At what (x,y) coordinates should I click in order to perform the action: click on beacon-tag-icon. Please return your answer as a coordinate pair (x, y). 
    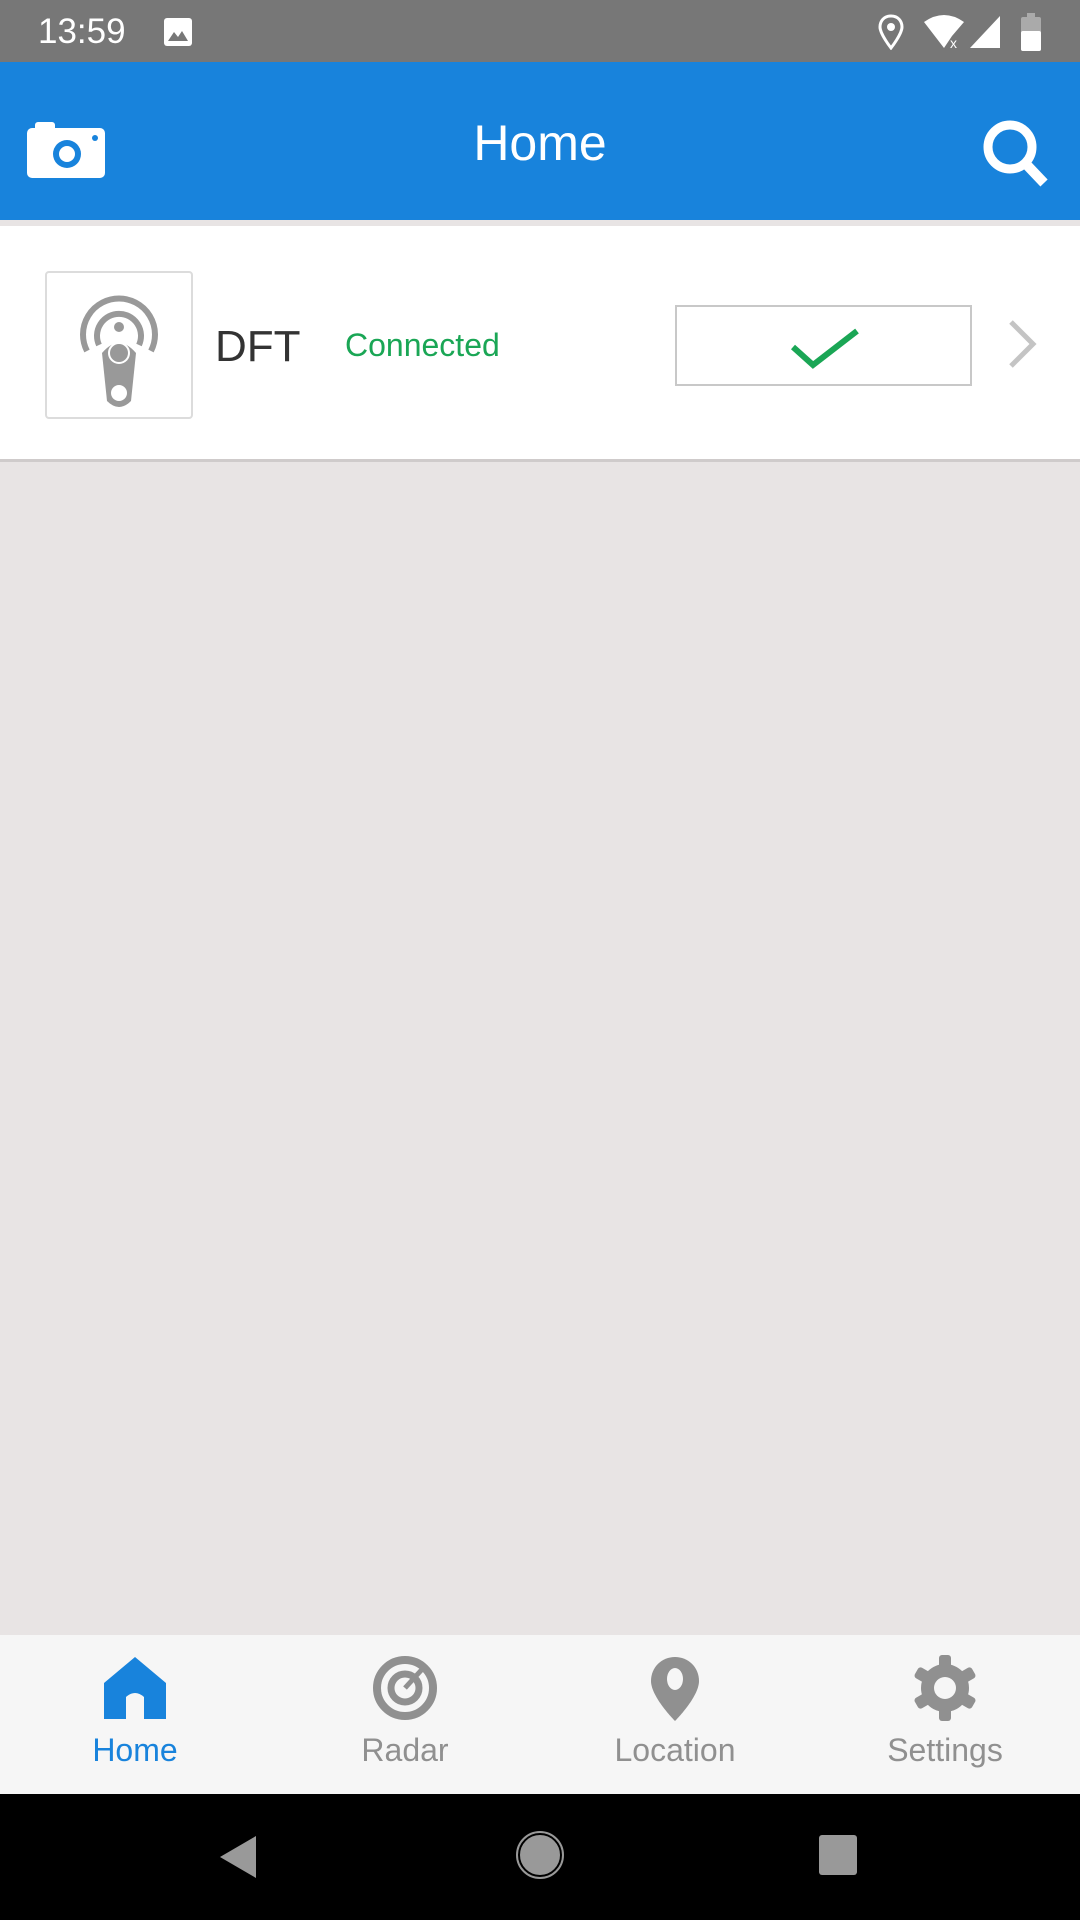
    Looking at the image, I should click on (119, 351).